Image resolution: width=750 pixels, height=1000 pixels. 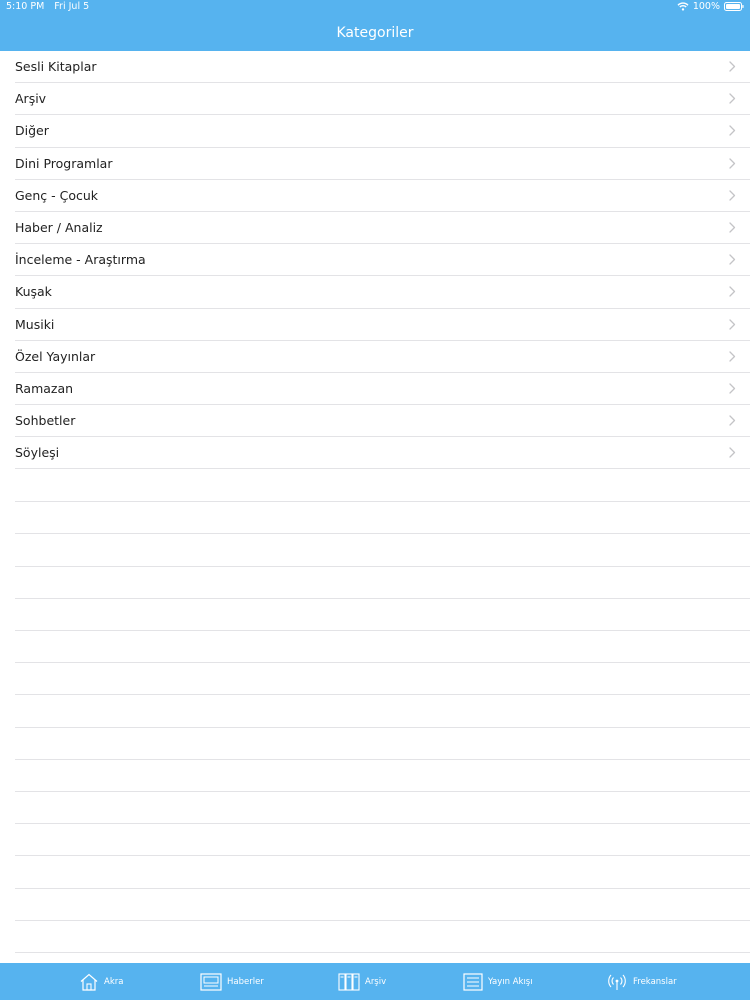 I want to click on category-label: Genç - Çocuk, so click(x=57, y=195).